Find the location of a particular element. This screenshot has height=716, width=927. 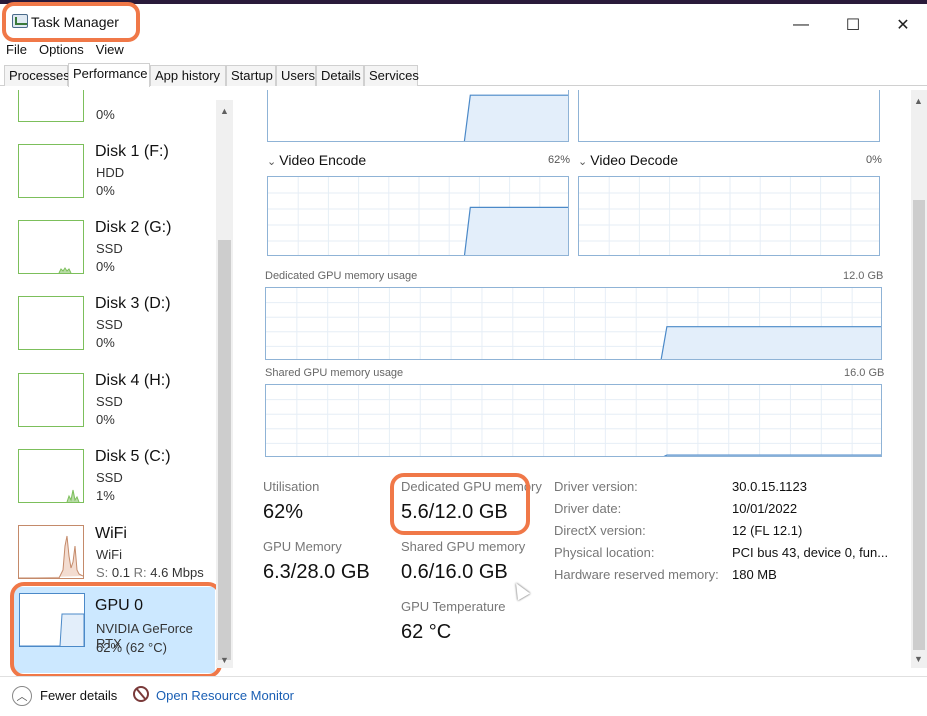

hardware-reserved-memory-label: Hardware reserved memory: is located at coordinates (636, 574).